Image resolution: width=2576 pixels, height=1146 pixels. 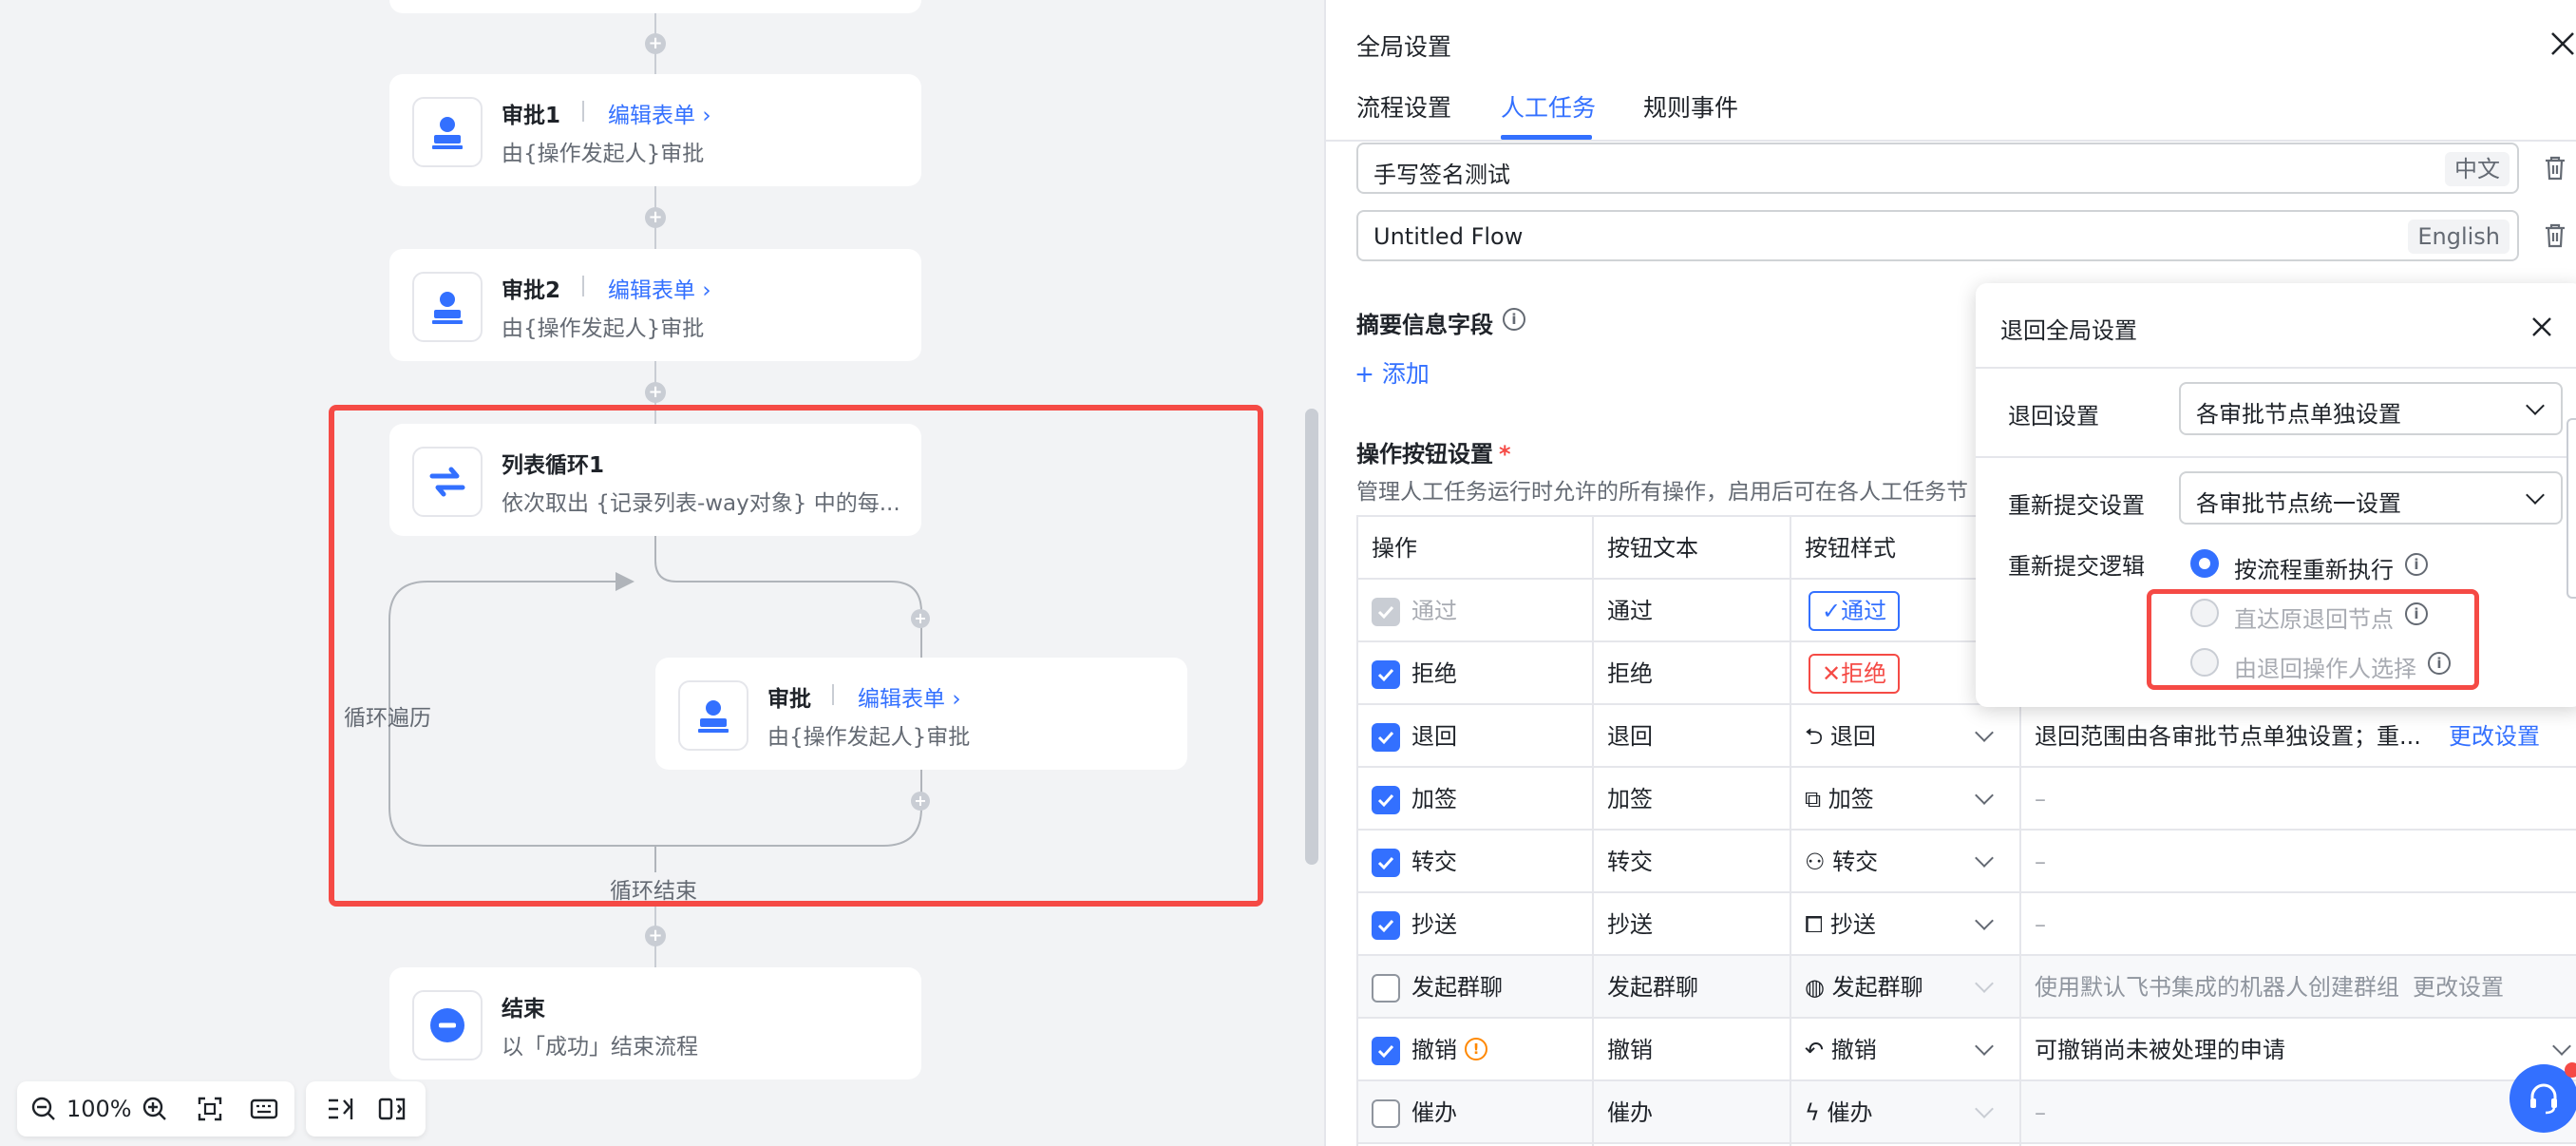 What do you see at coordinates (1630, 799) in the screenshot?
I see `btn-text: 加签` at bounding box center [1630, 799].